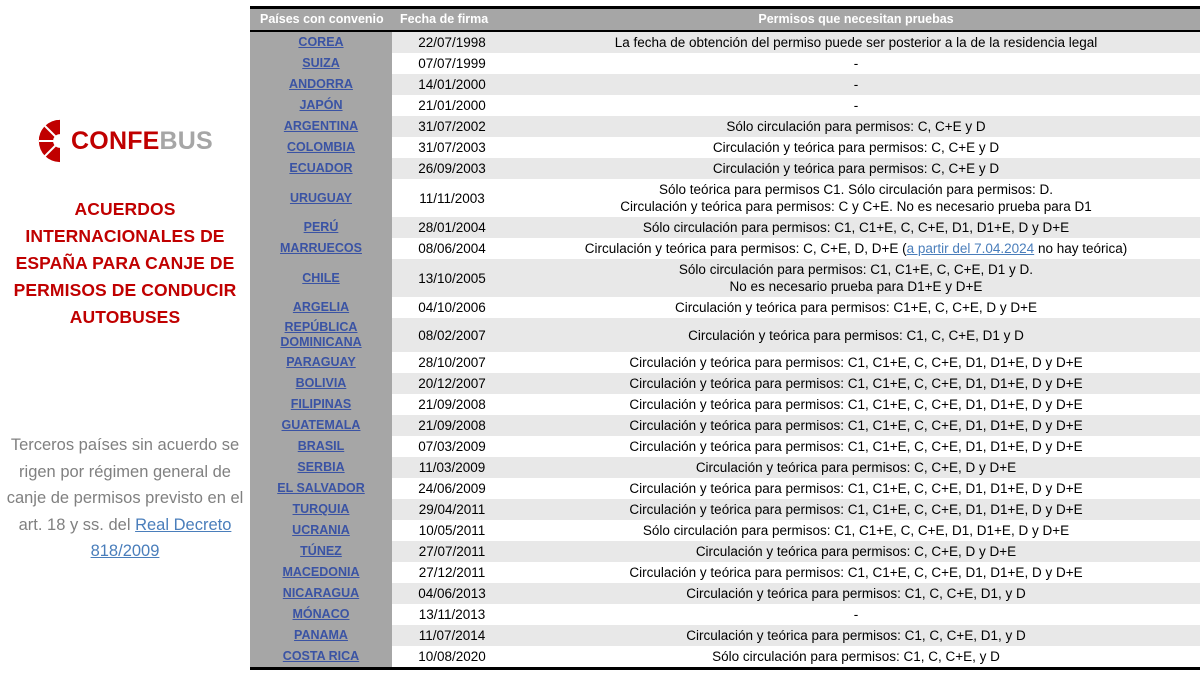  Describe the element at coordinates (320, 334) in the screenshot. I see `country-link: REPÚBLICA DOMINICANA` at that location.